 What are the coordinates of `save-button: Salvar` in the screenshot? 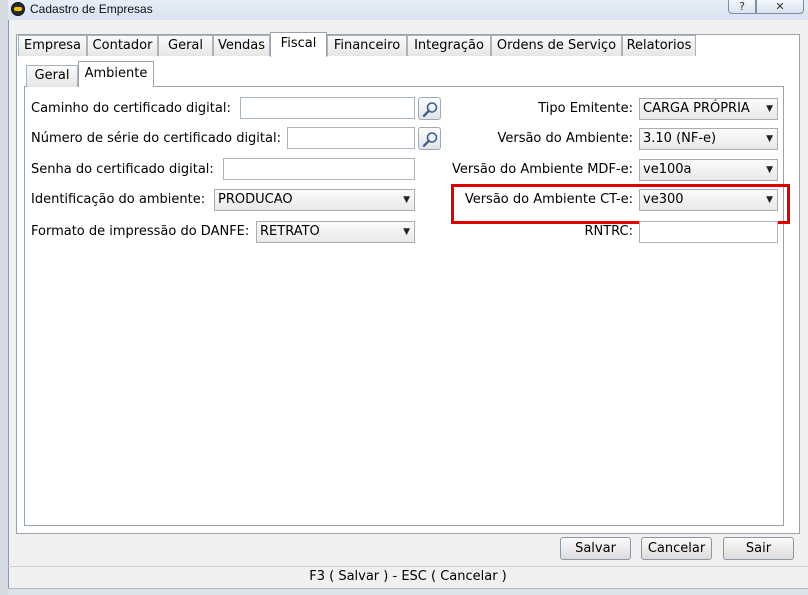 It's located at (595, 548).